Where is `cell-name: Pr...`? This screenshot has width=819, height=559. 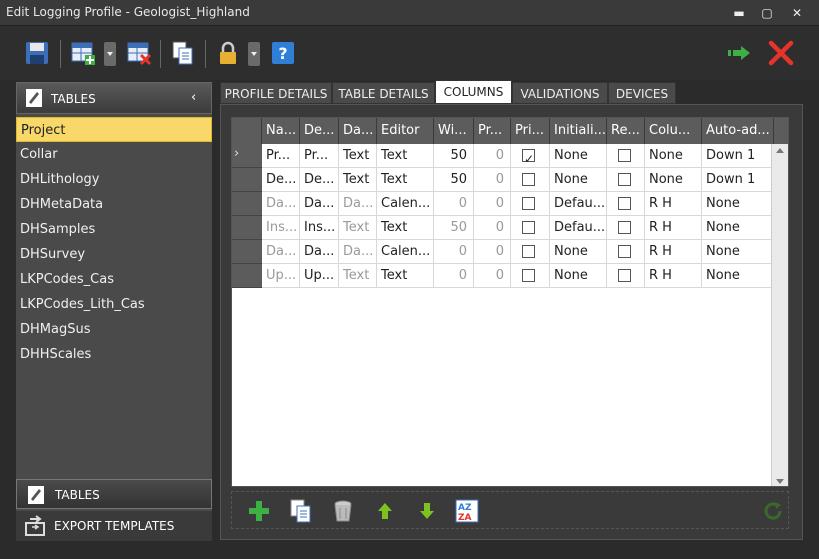
cell-name: Pr... is located at coordinates (281, 156).